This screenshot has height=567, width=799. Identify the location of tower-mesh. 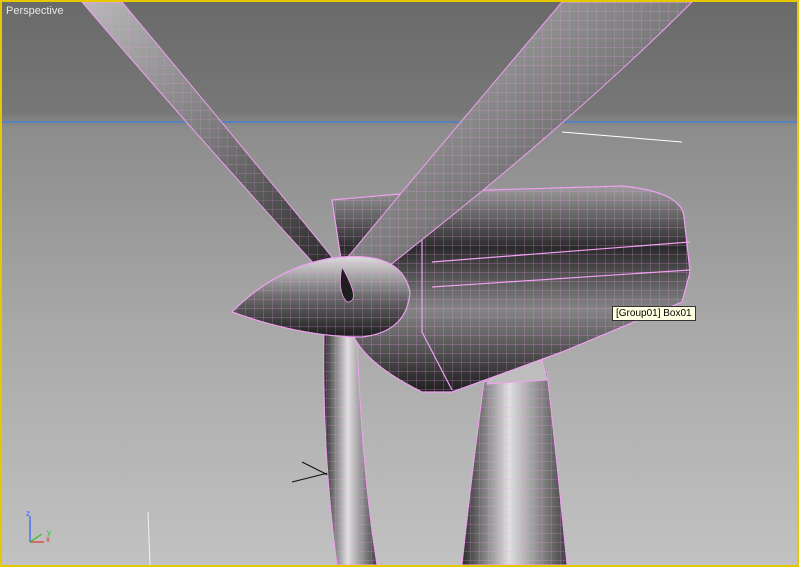
(514, 462).